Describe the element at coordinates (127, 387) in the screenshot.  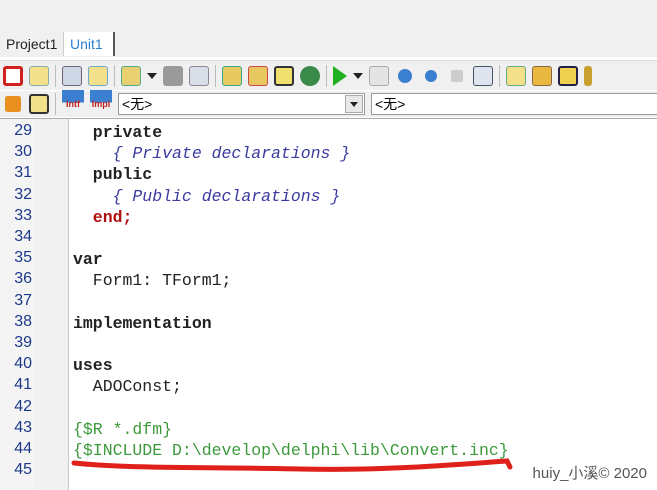
I see `code-line: ADOConst;` at that location.